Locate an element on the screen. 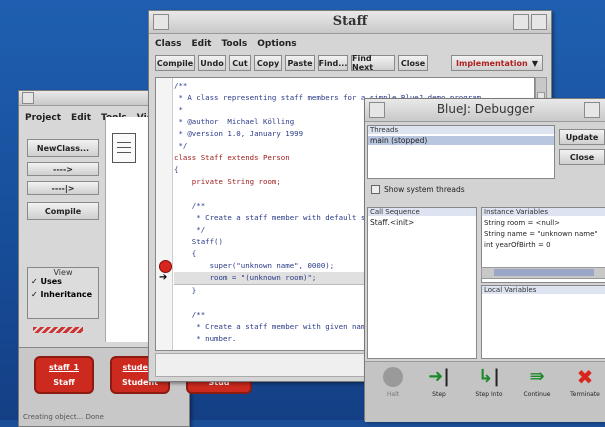 This screenshot has height=427, width=605. menu-options: Options is located at coordinates (276, 44).